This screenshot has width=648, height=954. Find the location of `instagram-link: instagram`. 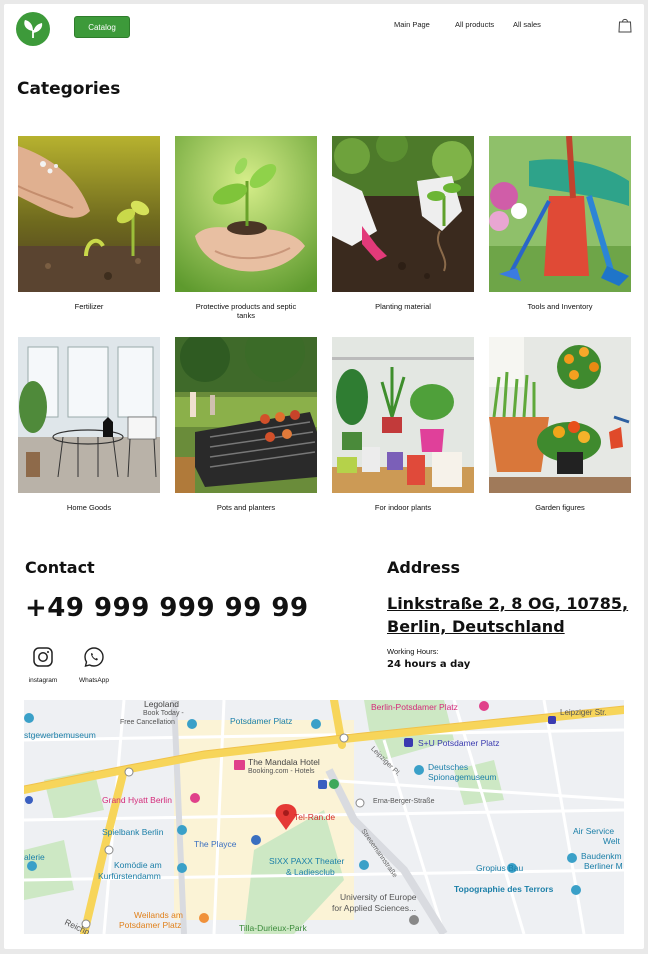

instagram-link: instagram is located at coordinates (43, 665).